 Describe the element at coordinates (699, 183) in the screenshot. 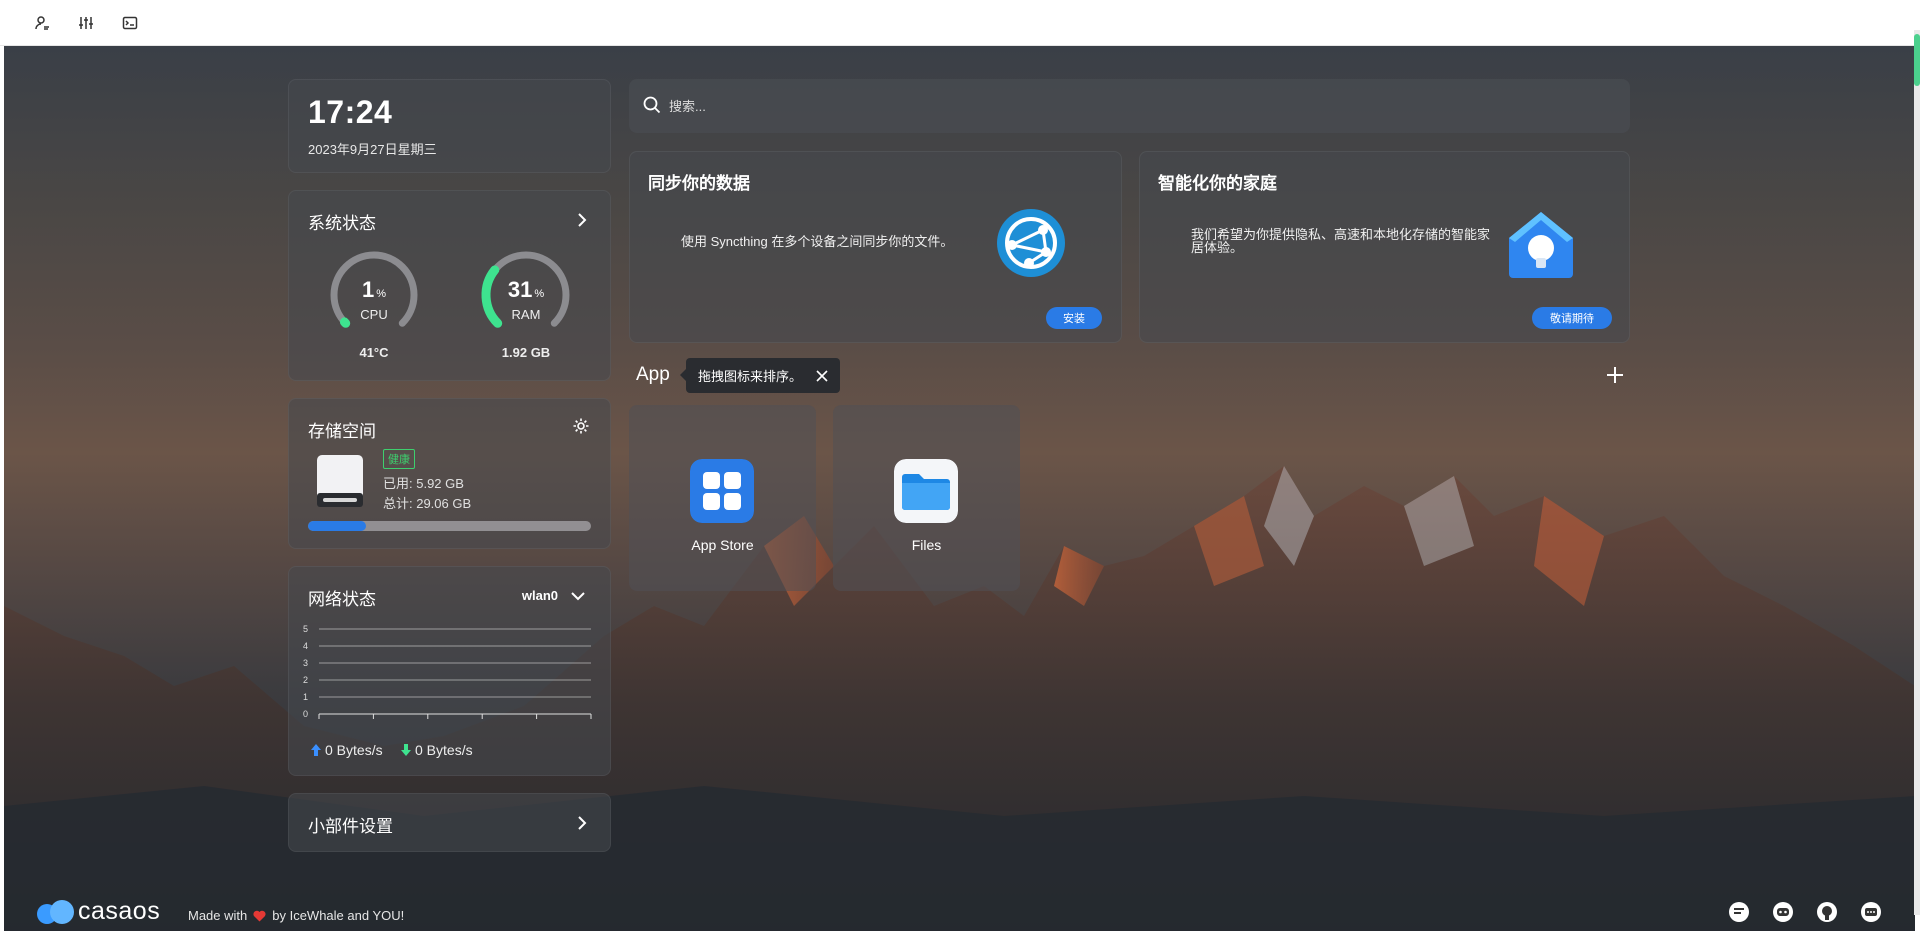

I see `sync-promo-title: 同步你的数据` at that location.